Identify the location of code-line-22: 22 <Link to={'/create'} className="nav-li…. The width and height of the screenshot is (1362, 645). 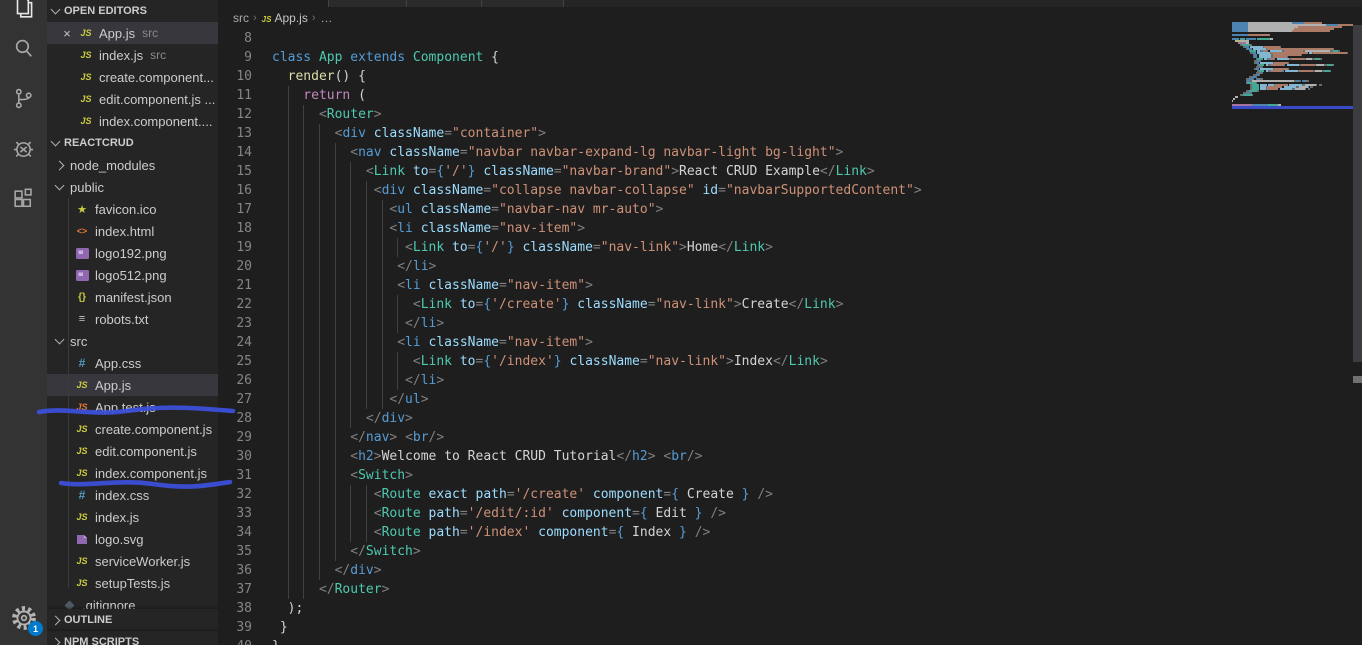
(723, 304).